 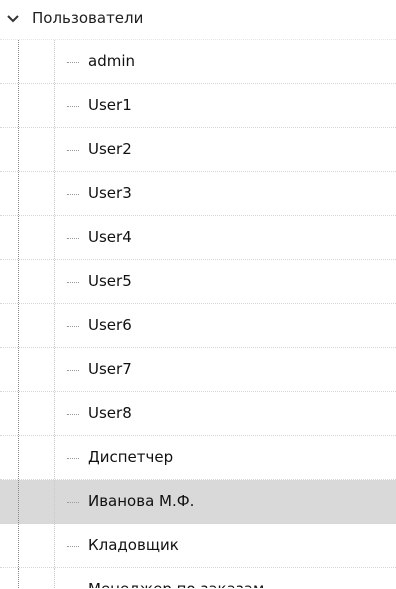 I want to click on tree-node-label: Пользователи, so click(x=88, y=18).